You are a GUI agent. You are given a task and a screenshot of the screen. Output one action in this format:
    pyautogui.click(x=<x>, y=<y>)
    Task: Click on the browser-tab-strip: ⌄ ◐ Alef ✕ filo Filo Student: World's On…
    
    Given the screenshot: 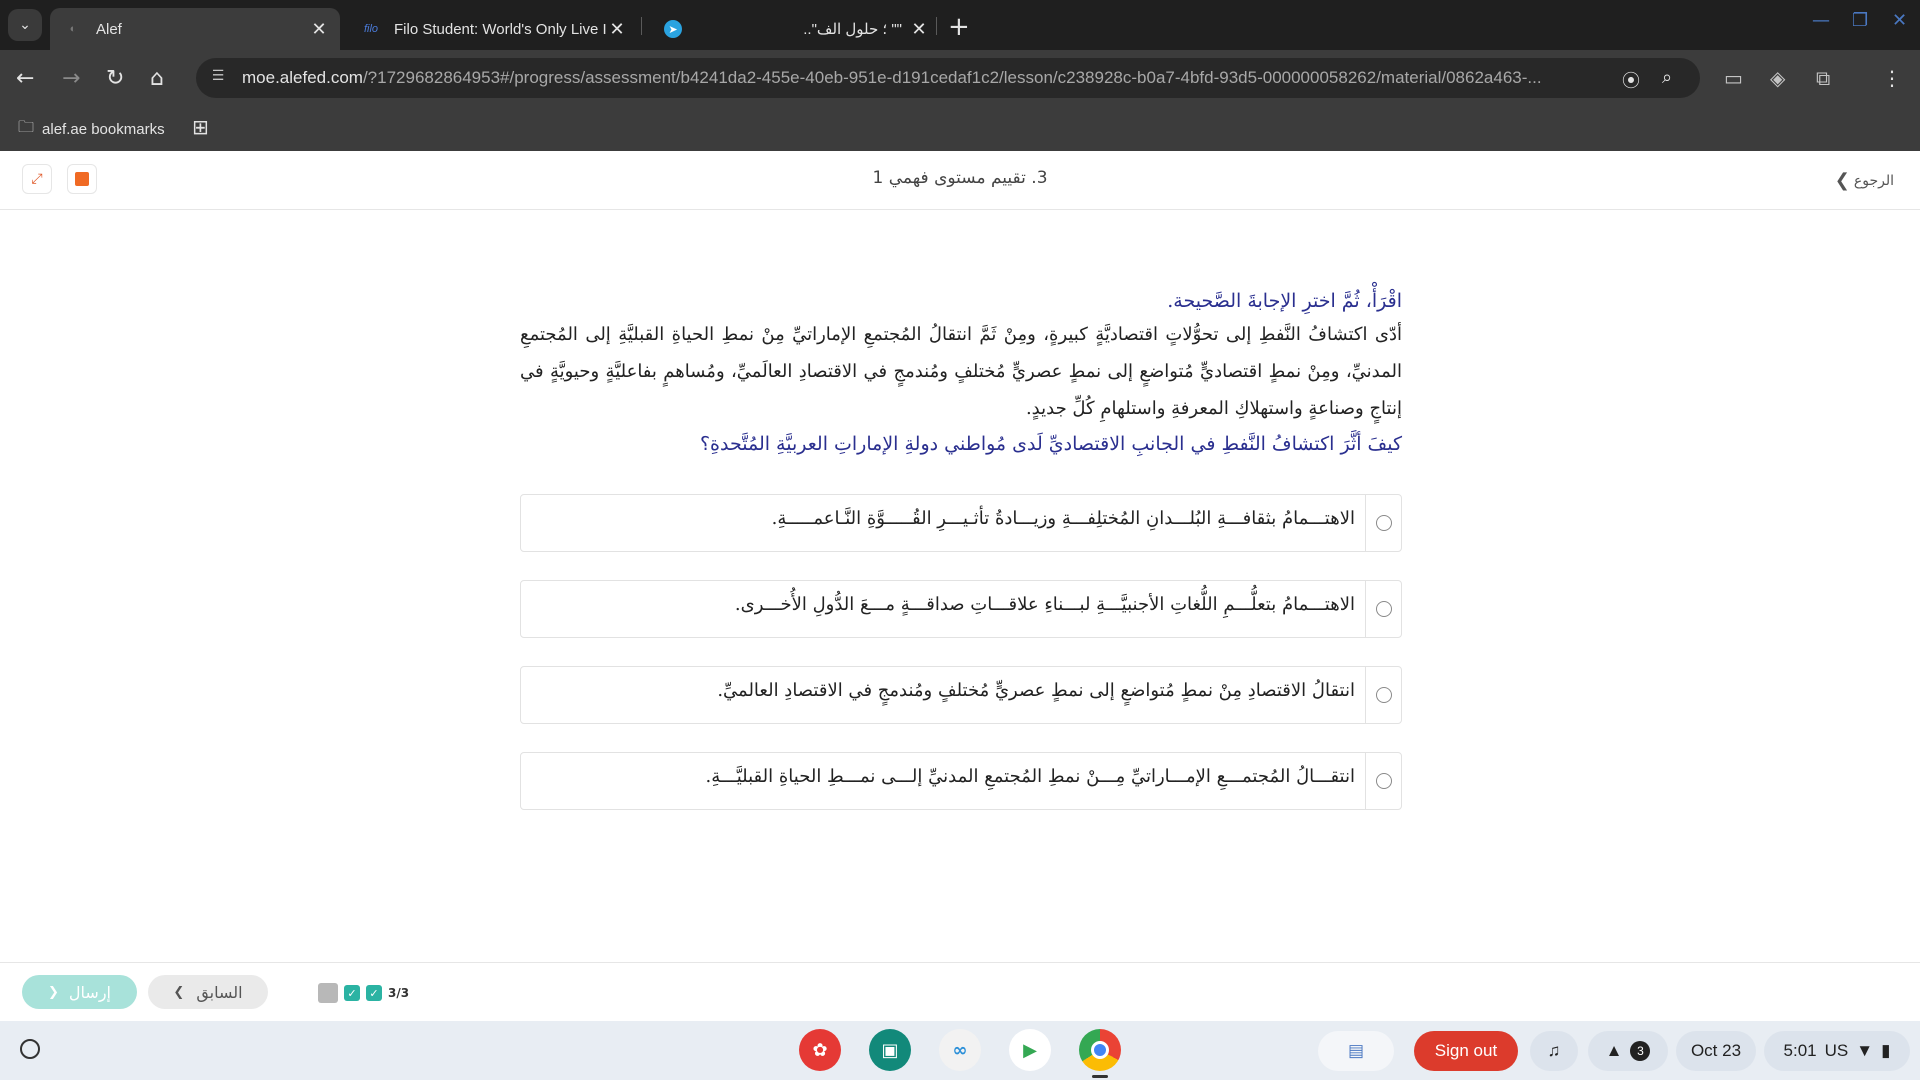 What is the action you would take?
    pyautogui.click(x=960, y=25)
    